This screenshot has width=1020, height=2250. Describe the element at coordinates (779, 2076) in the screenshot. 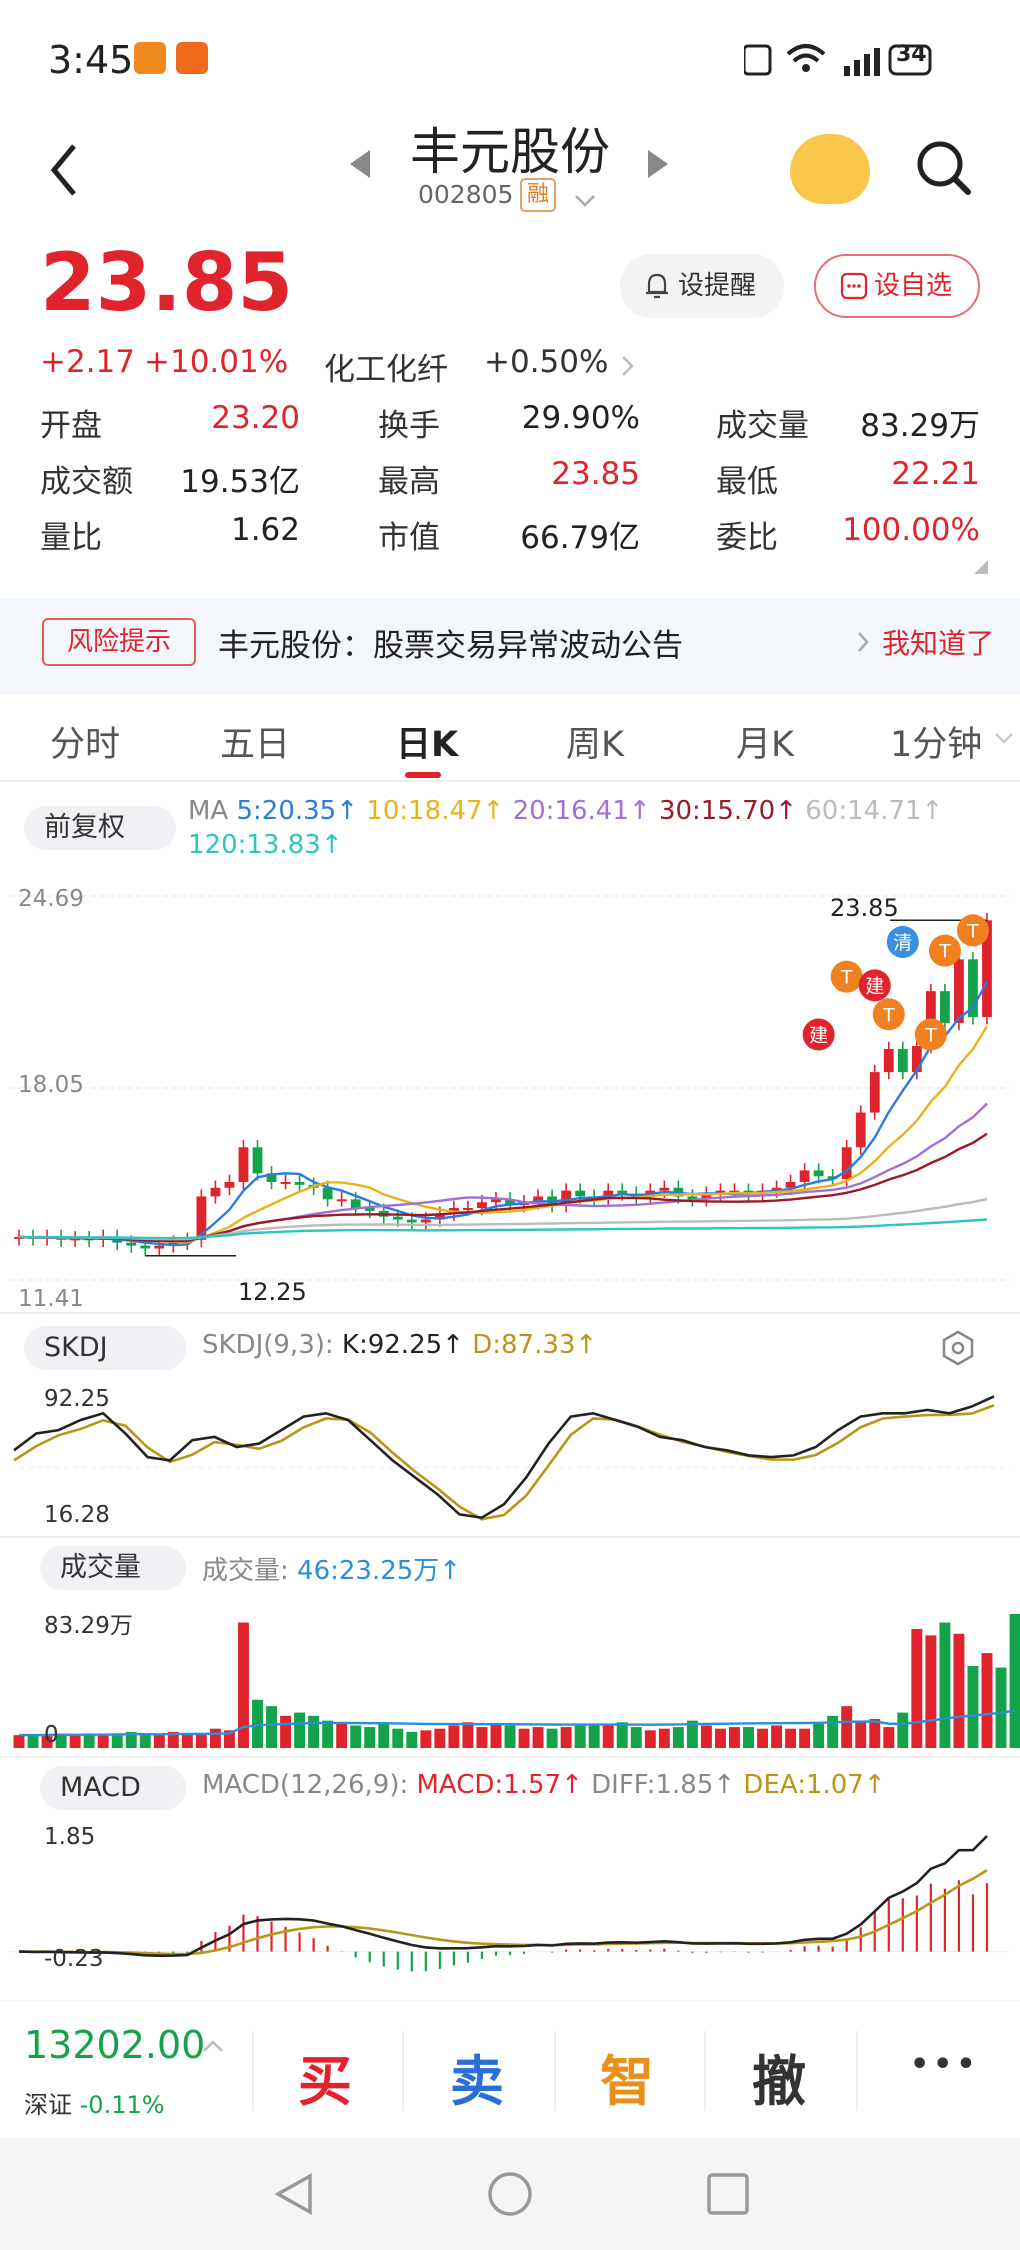

I see `cancel-order-button: 撤` at that location.